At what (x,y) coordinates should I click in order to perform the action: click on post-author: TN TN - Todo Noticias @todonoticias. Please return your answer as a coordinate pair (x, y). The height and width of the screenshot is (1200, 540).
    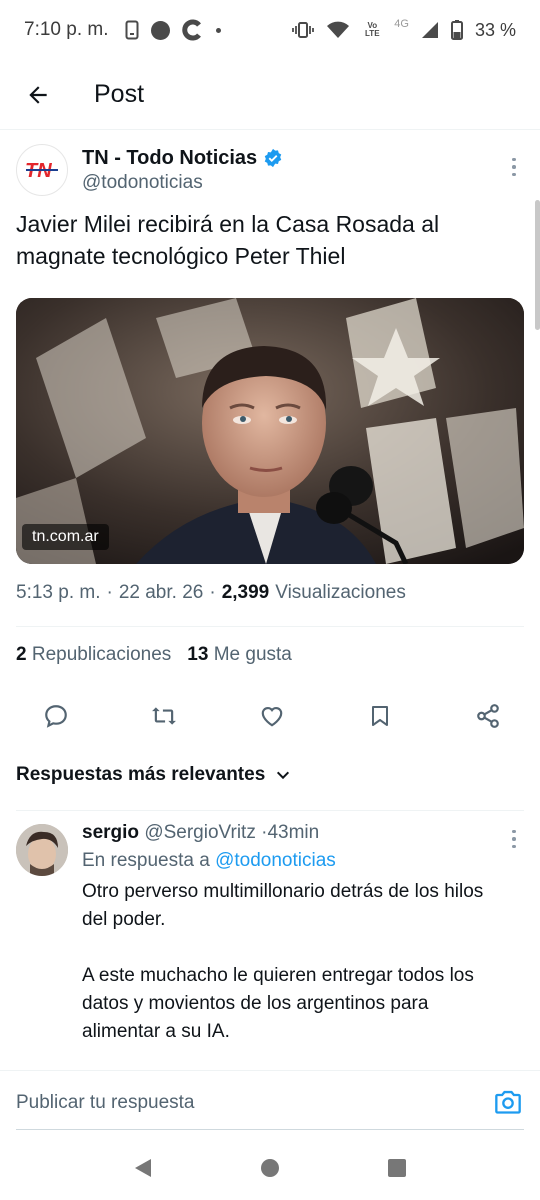
    Looking at the image, I should click on (270, 172).